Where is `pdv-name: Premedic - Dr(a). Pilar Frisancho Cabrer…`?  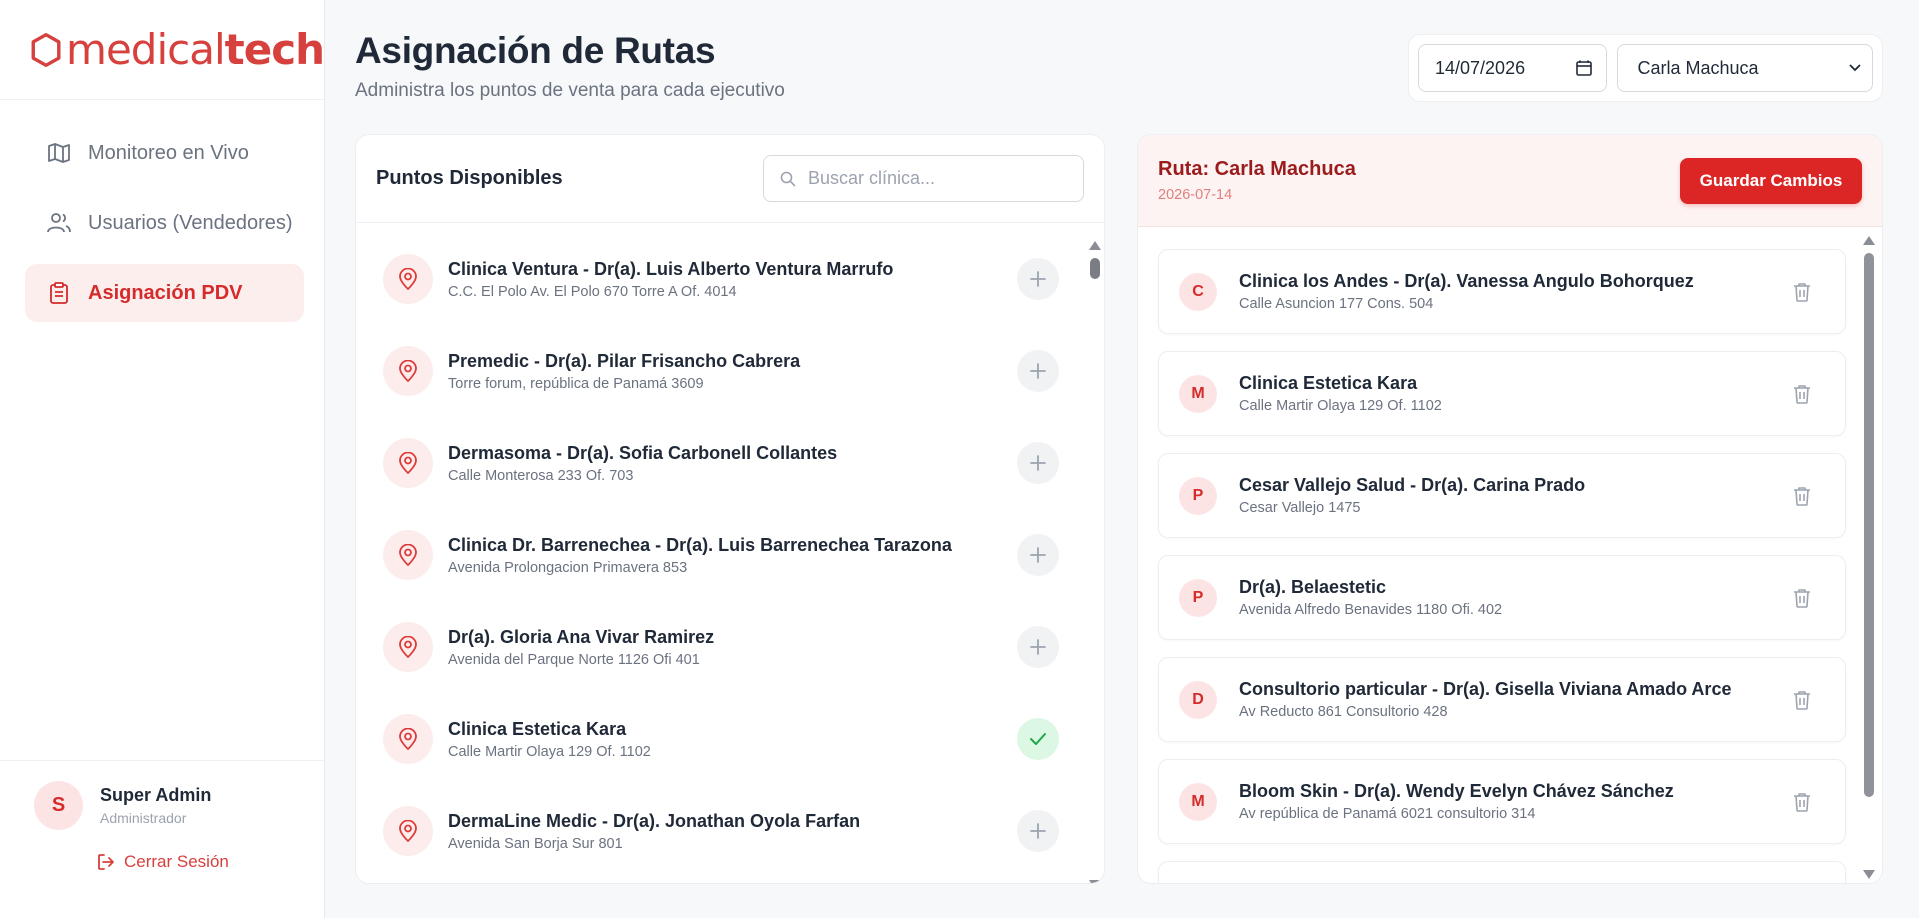
pdv-name: Premedic - Dr(a). Pilar Frisancho Cabrer… is located at coordinates (624, 360).